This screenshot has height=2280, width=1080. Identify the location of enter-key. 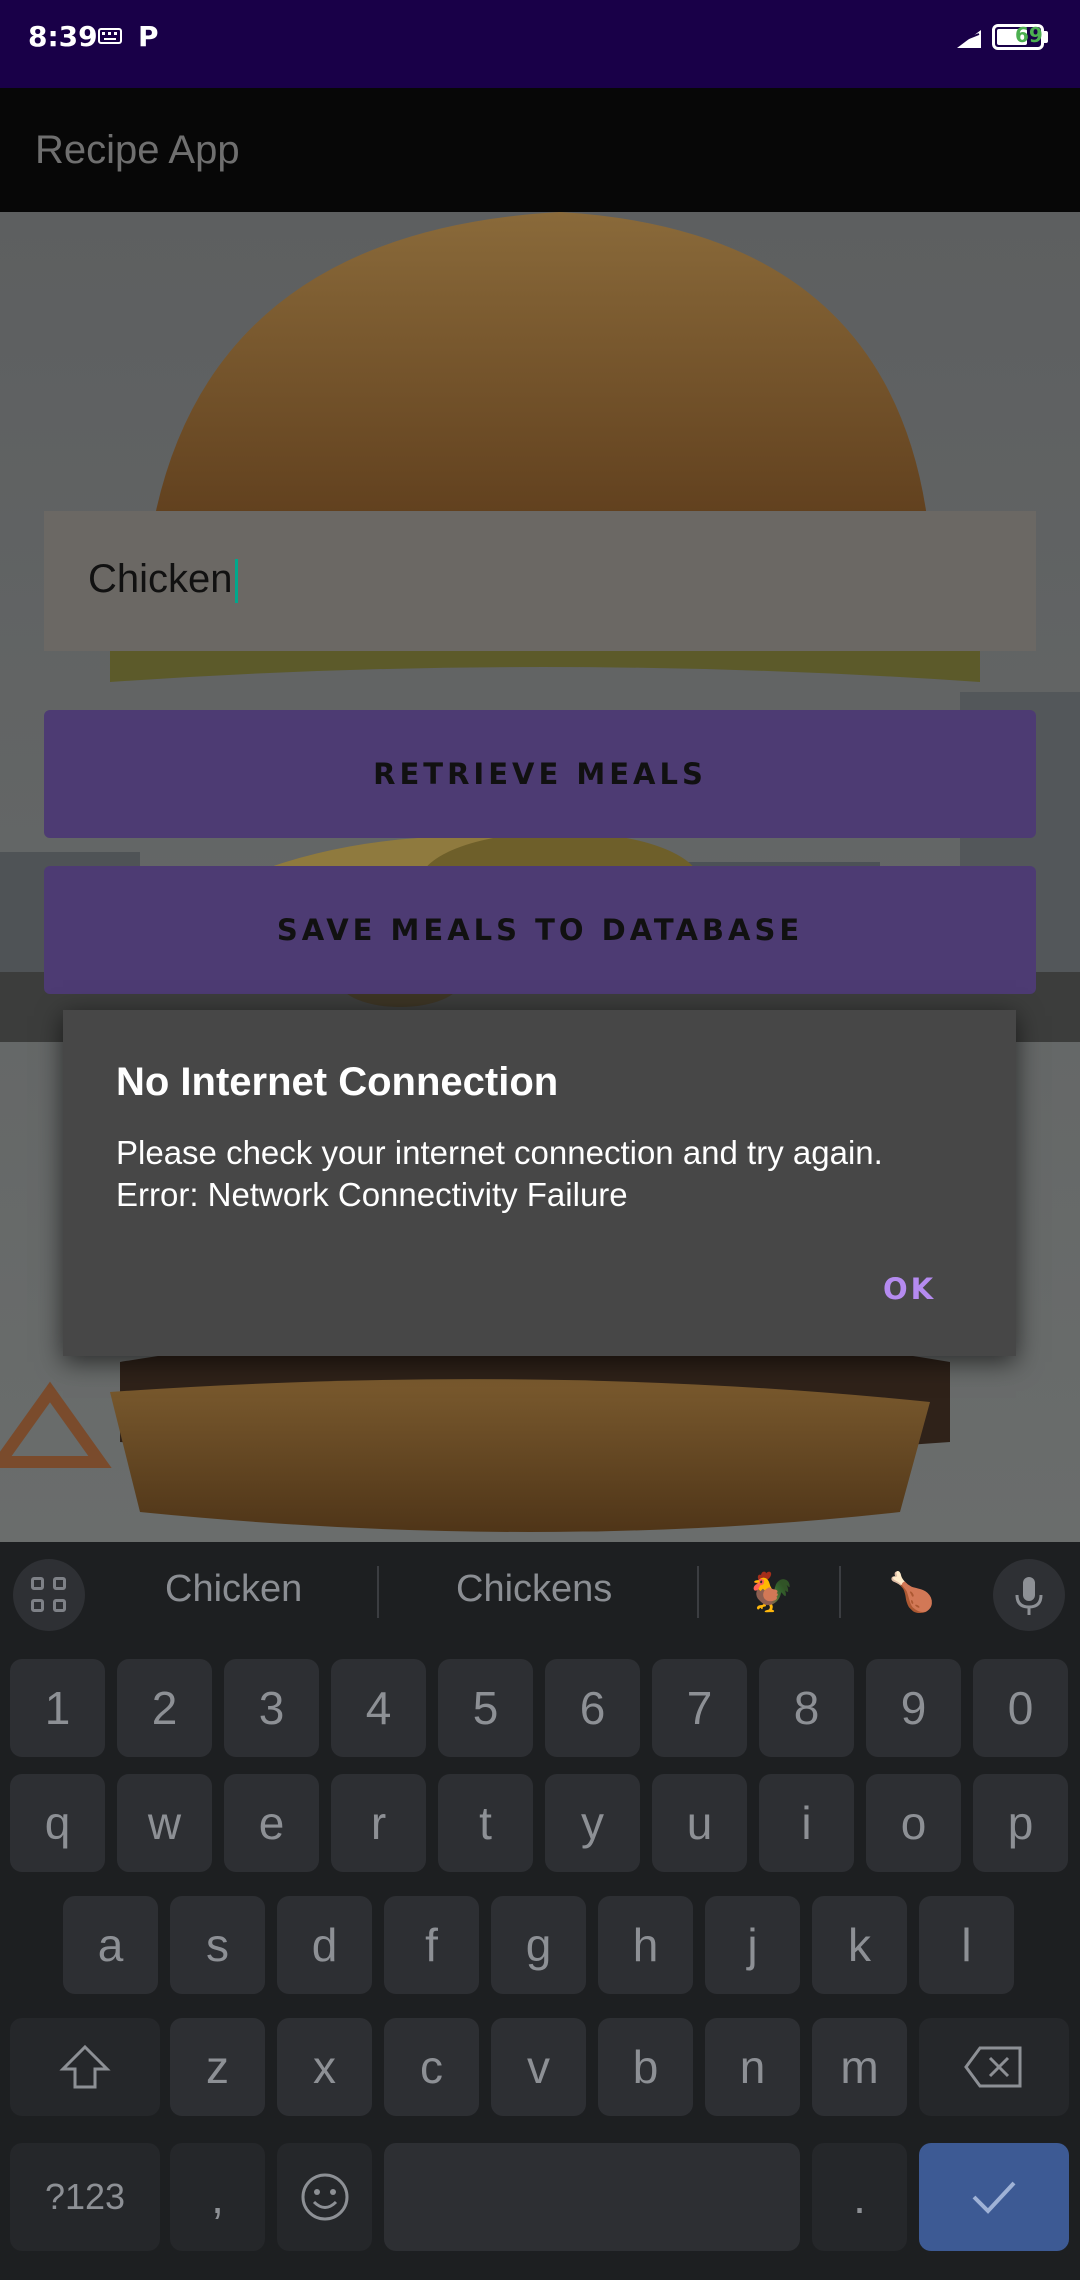
(994, 2197).